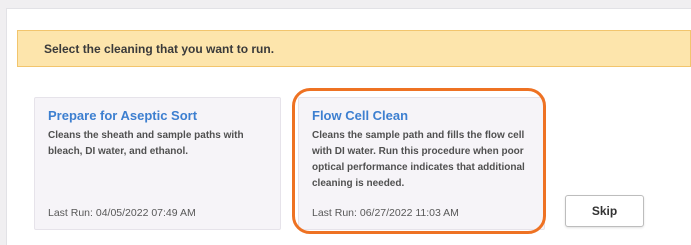 This screenshot has width=691, height=245. Describe the element at coordinates (122, 213) in the screenshot. I see `card-last-run: Last Run: 04/05/2022 07:49 AM` at that location.